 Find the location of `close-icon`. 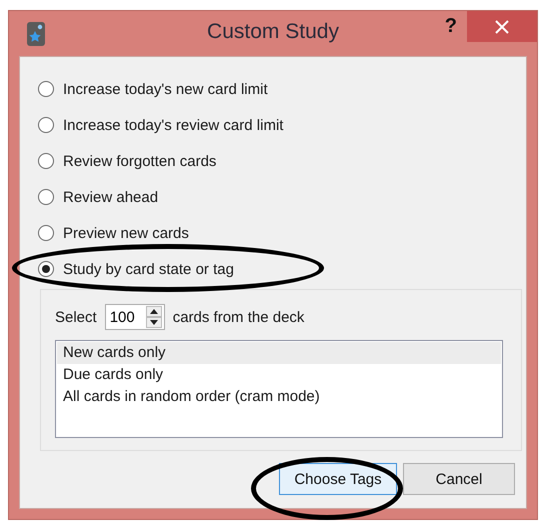

close-icon is located at coordinates (502, 27).